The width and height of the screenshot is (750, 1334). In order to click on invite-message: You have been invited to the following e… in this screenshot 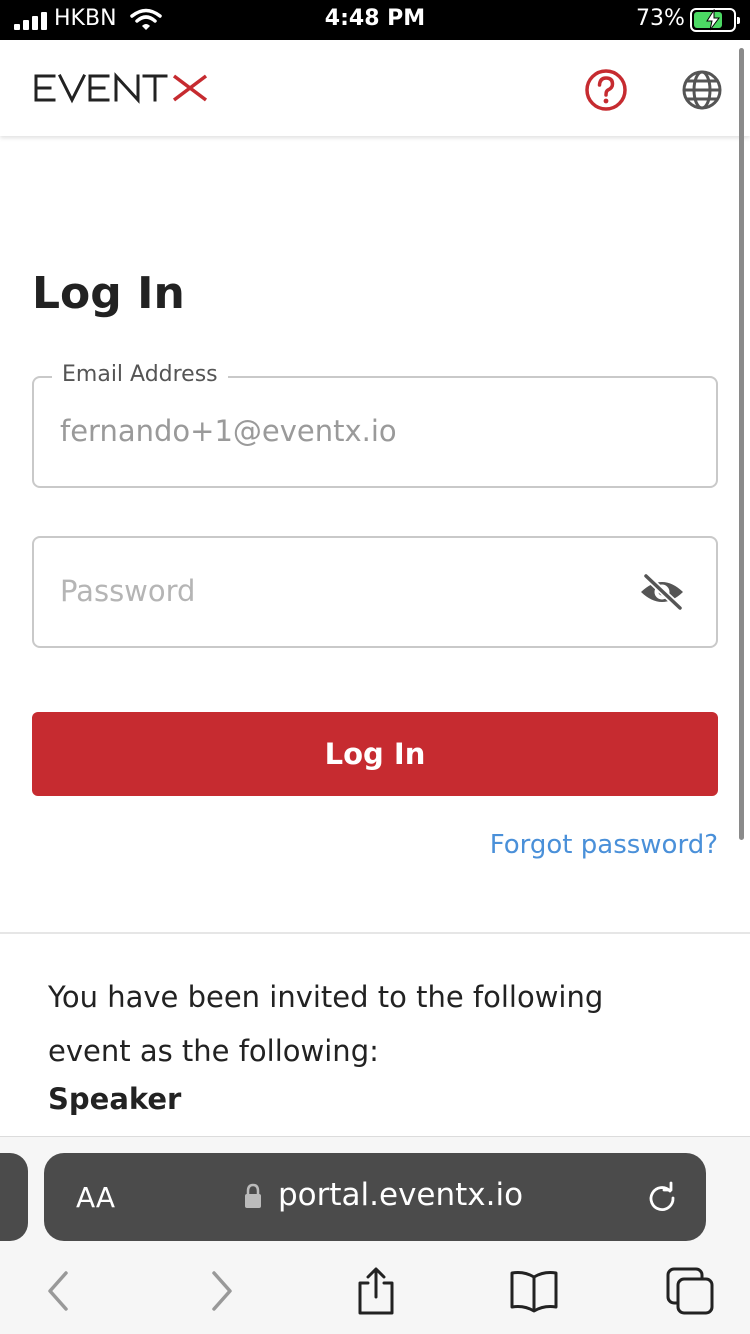, I will do `click(326, 1024)`.